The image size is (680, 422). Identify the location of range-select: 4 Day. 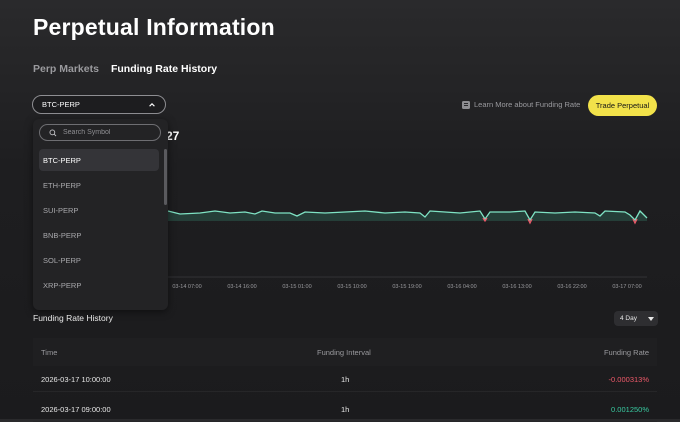
(636, 318).